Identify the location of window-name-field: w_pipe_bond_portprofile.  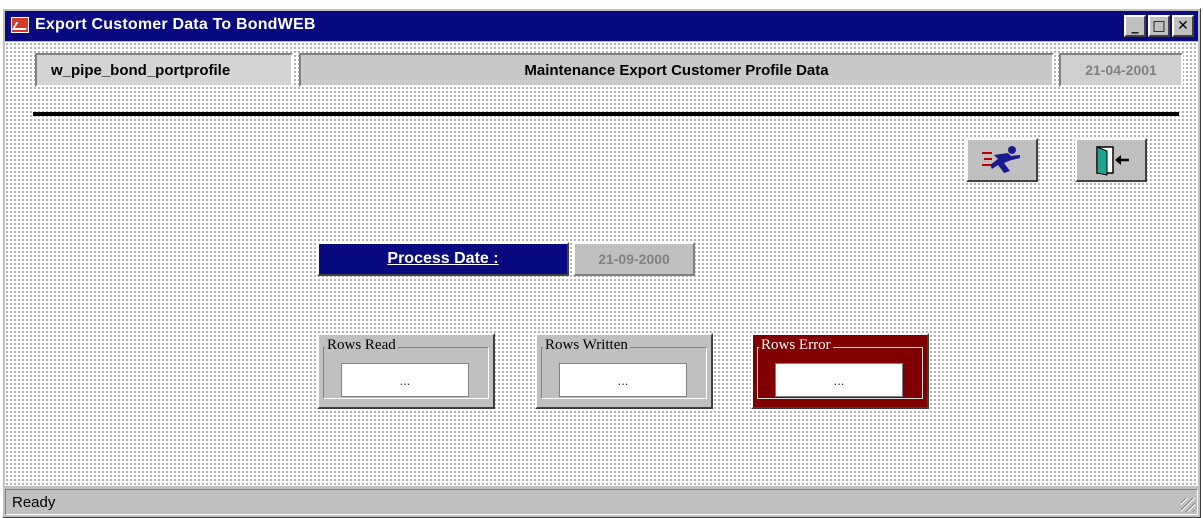
(164, 70).